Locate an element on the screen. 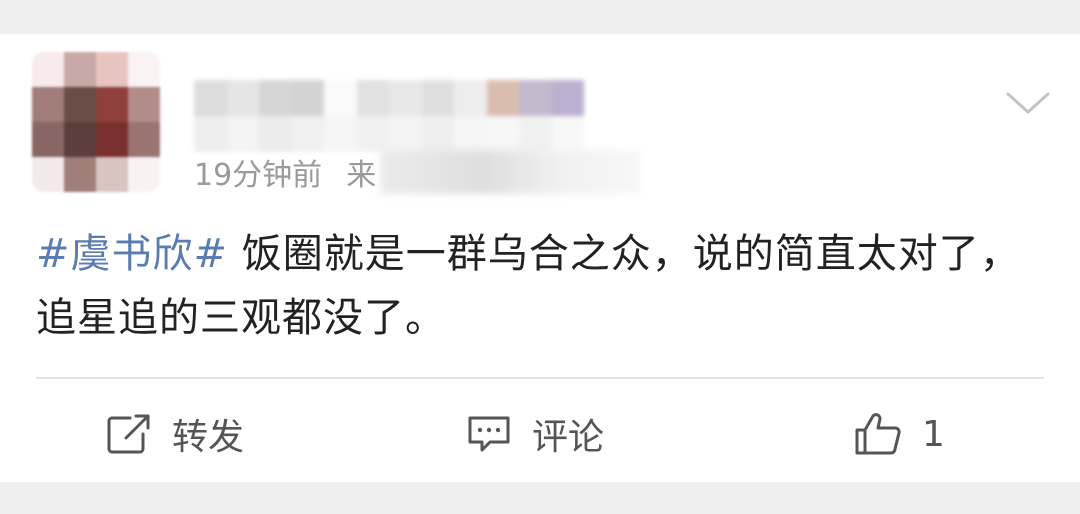 The width and height of the screenshot is (1080, 514). feed-gap-top is located at coordinates (540, 17).